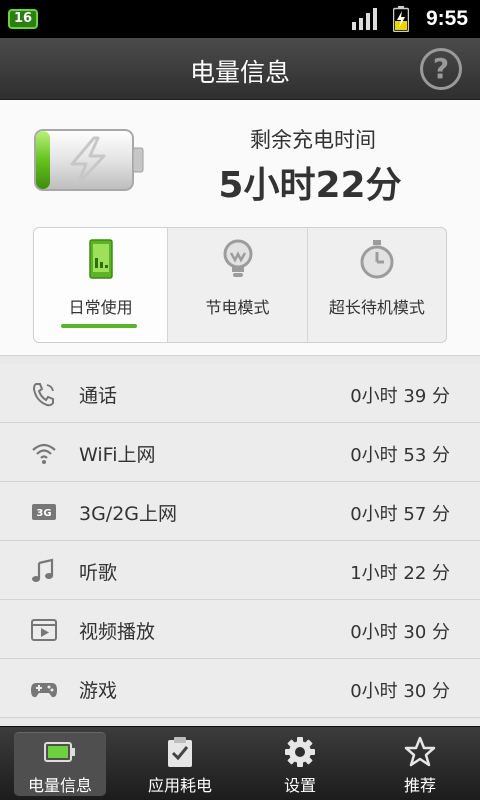 The height and width of the screenshot is (800, 480). Describe the element at coordinates (419, 785) in the screenshot. I see `nav-label: 推荐` at that location.